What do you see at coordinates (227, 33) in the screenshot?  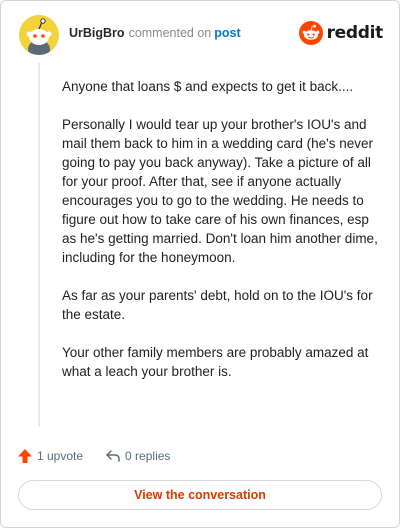 I see `post-link: post` at bounding box center [227, 33].